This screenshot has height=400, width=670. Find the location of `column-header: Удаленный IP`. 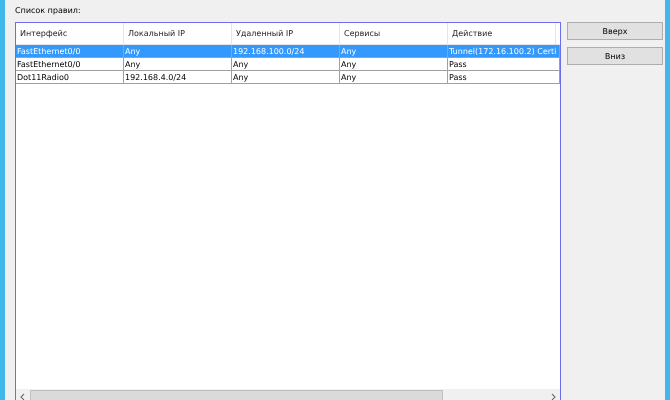

column-header: Удаленный IP is located at coordinates (286, 33).